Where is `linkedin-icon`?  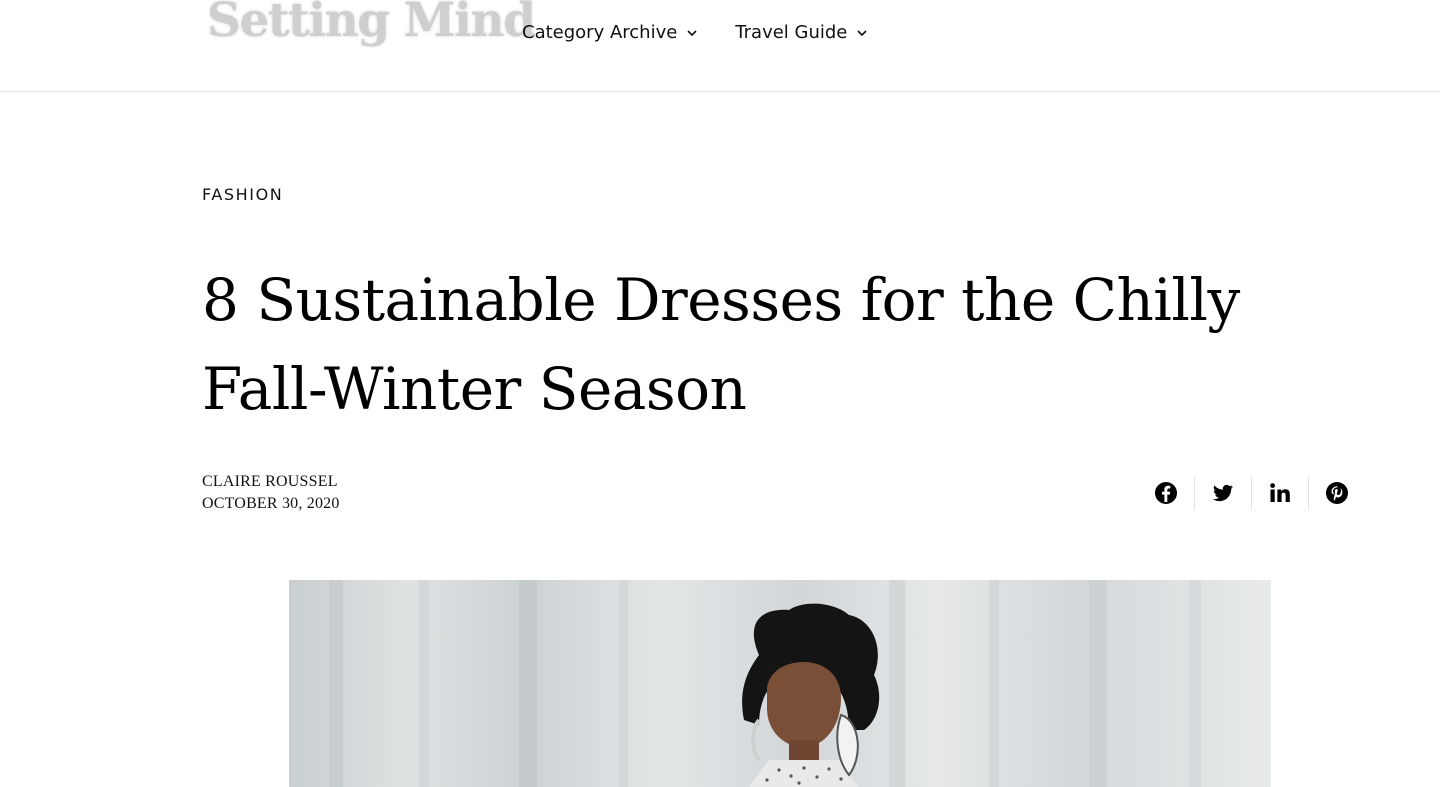 linkedin-icon is located at coordinates (1280, 492).